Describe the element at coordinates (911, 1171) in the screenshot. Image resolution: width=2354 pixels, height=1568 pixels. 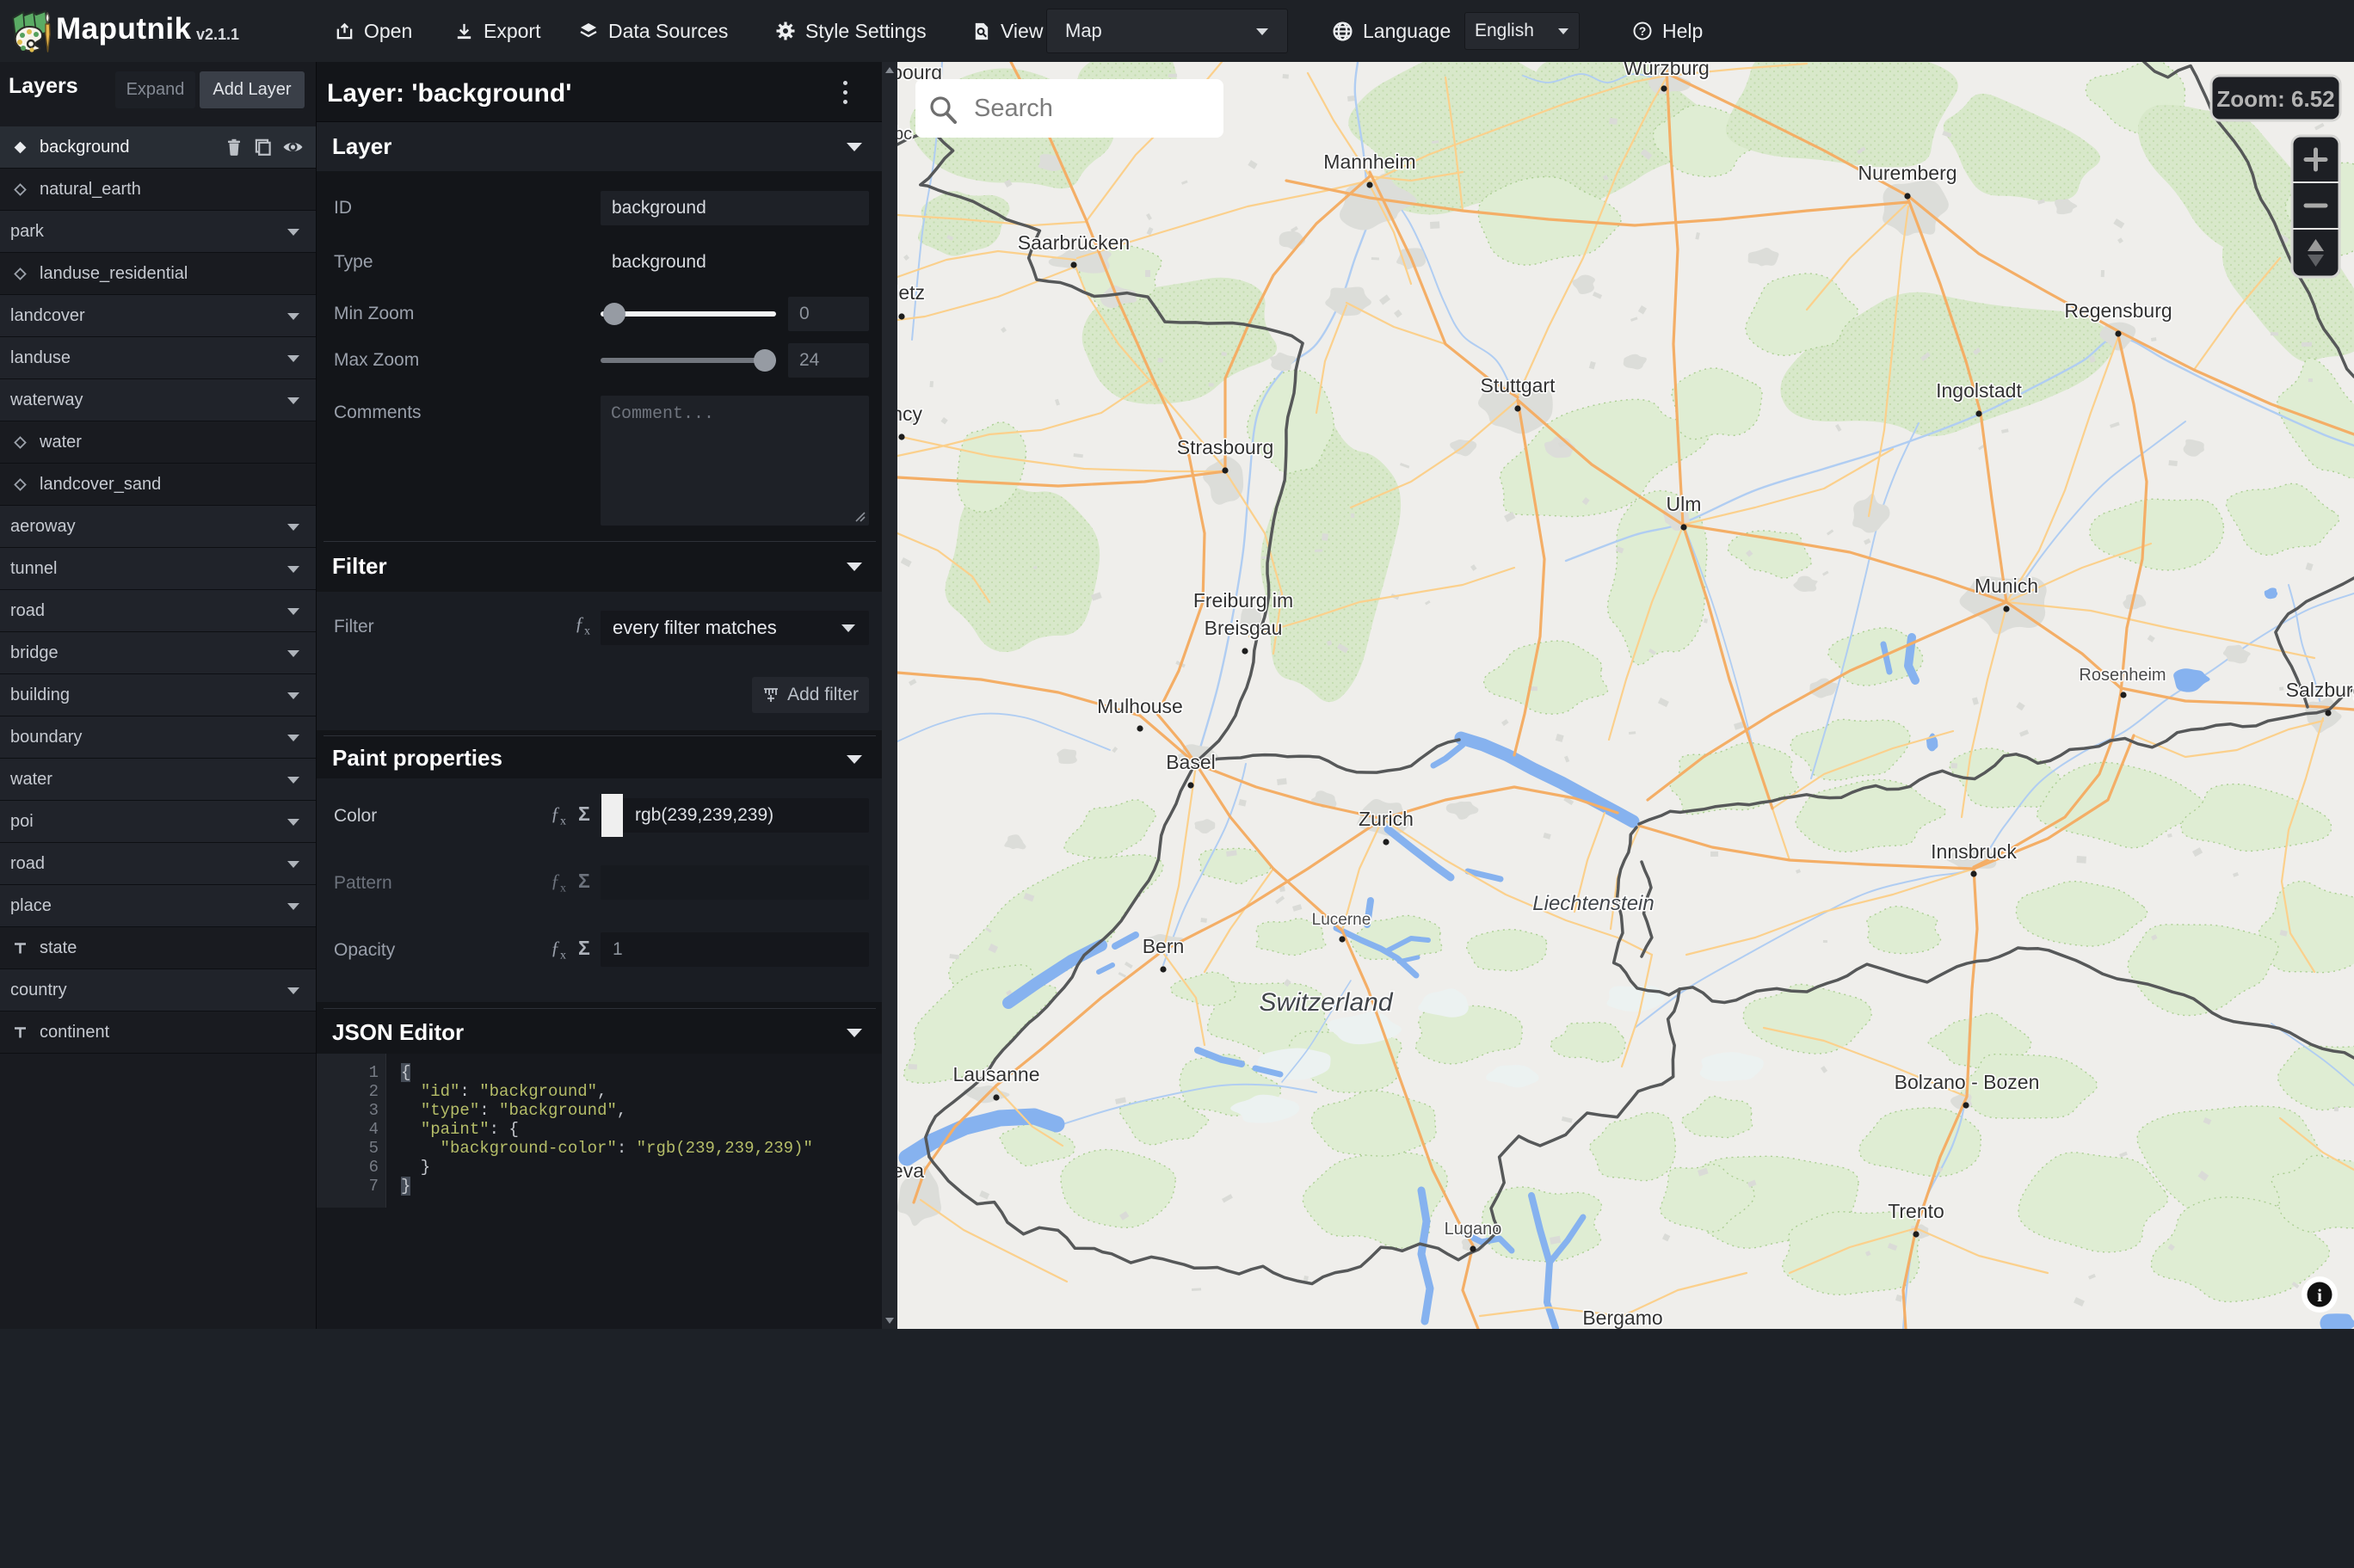
I see `svg-text: Geneva` at that location.